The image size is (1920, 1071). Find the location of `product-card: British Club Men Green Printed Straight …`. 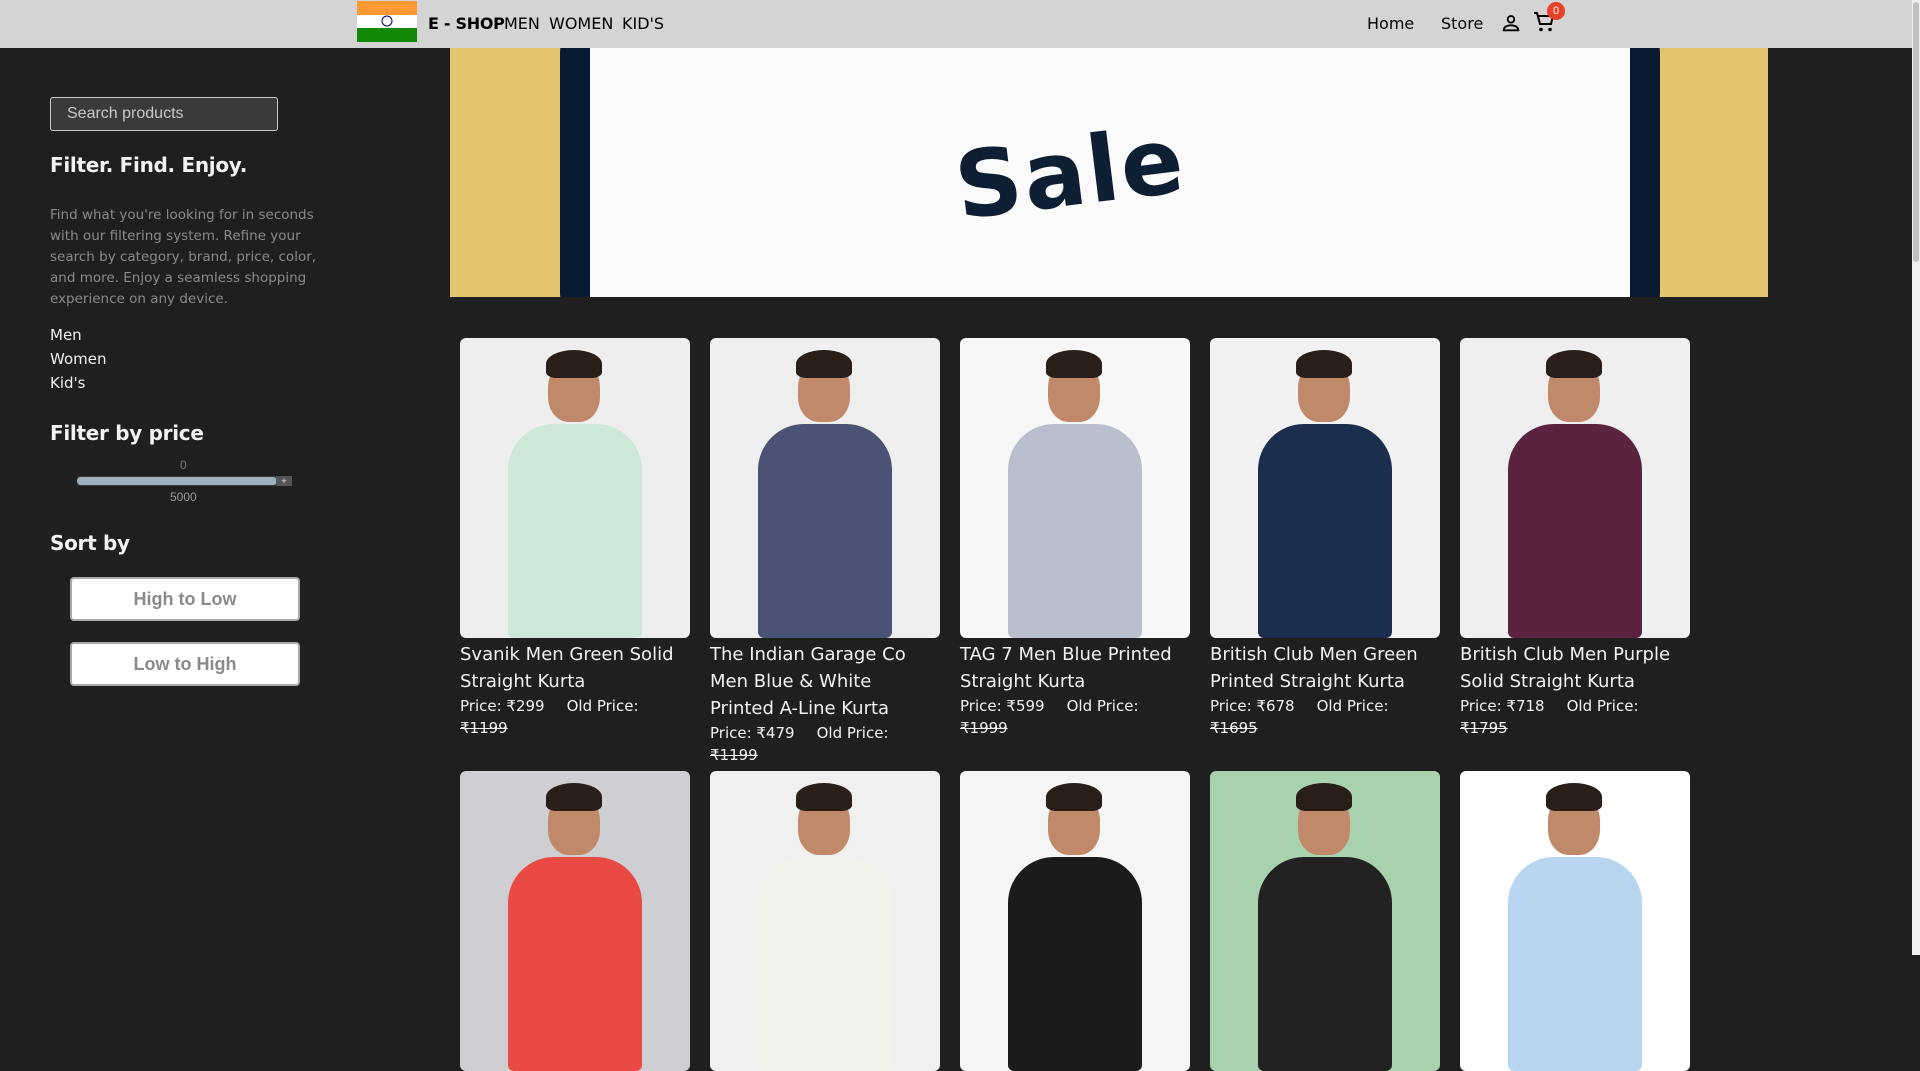

product-card: British Club Men Green Printed Straight … is located at coordinates (1325, 538).